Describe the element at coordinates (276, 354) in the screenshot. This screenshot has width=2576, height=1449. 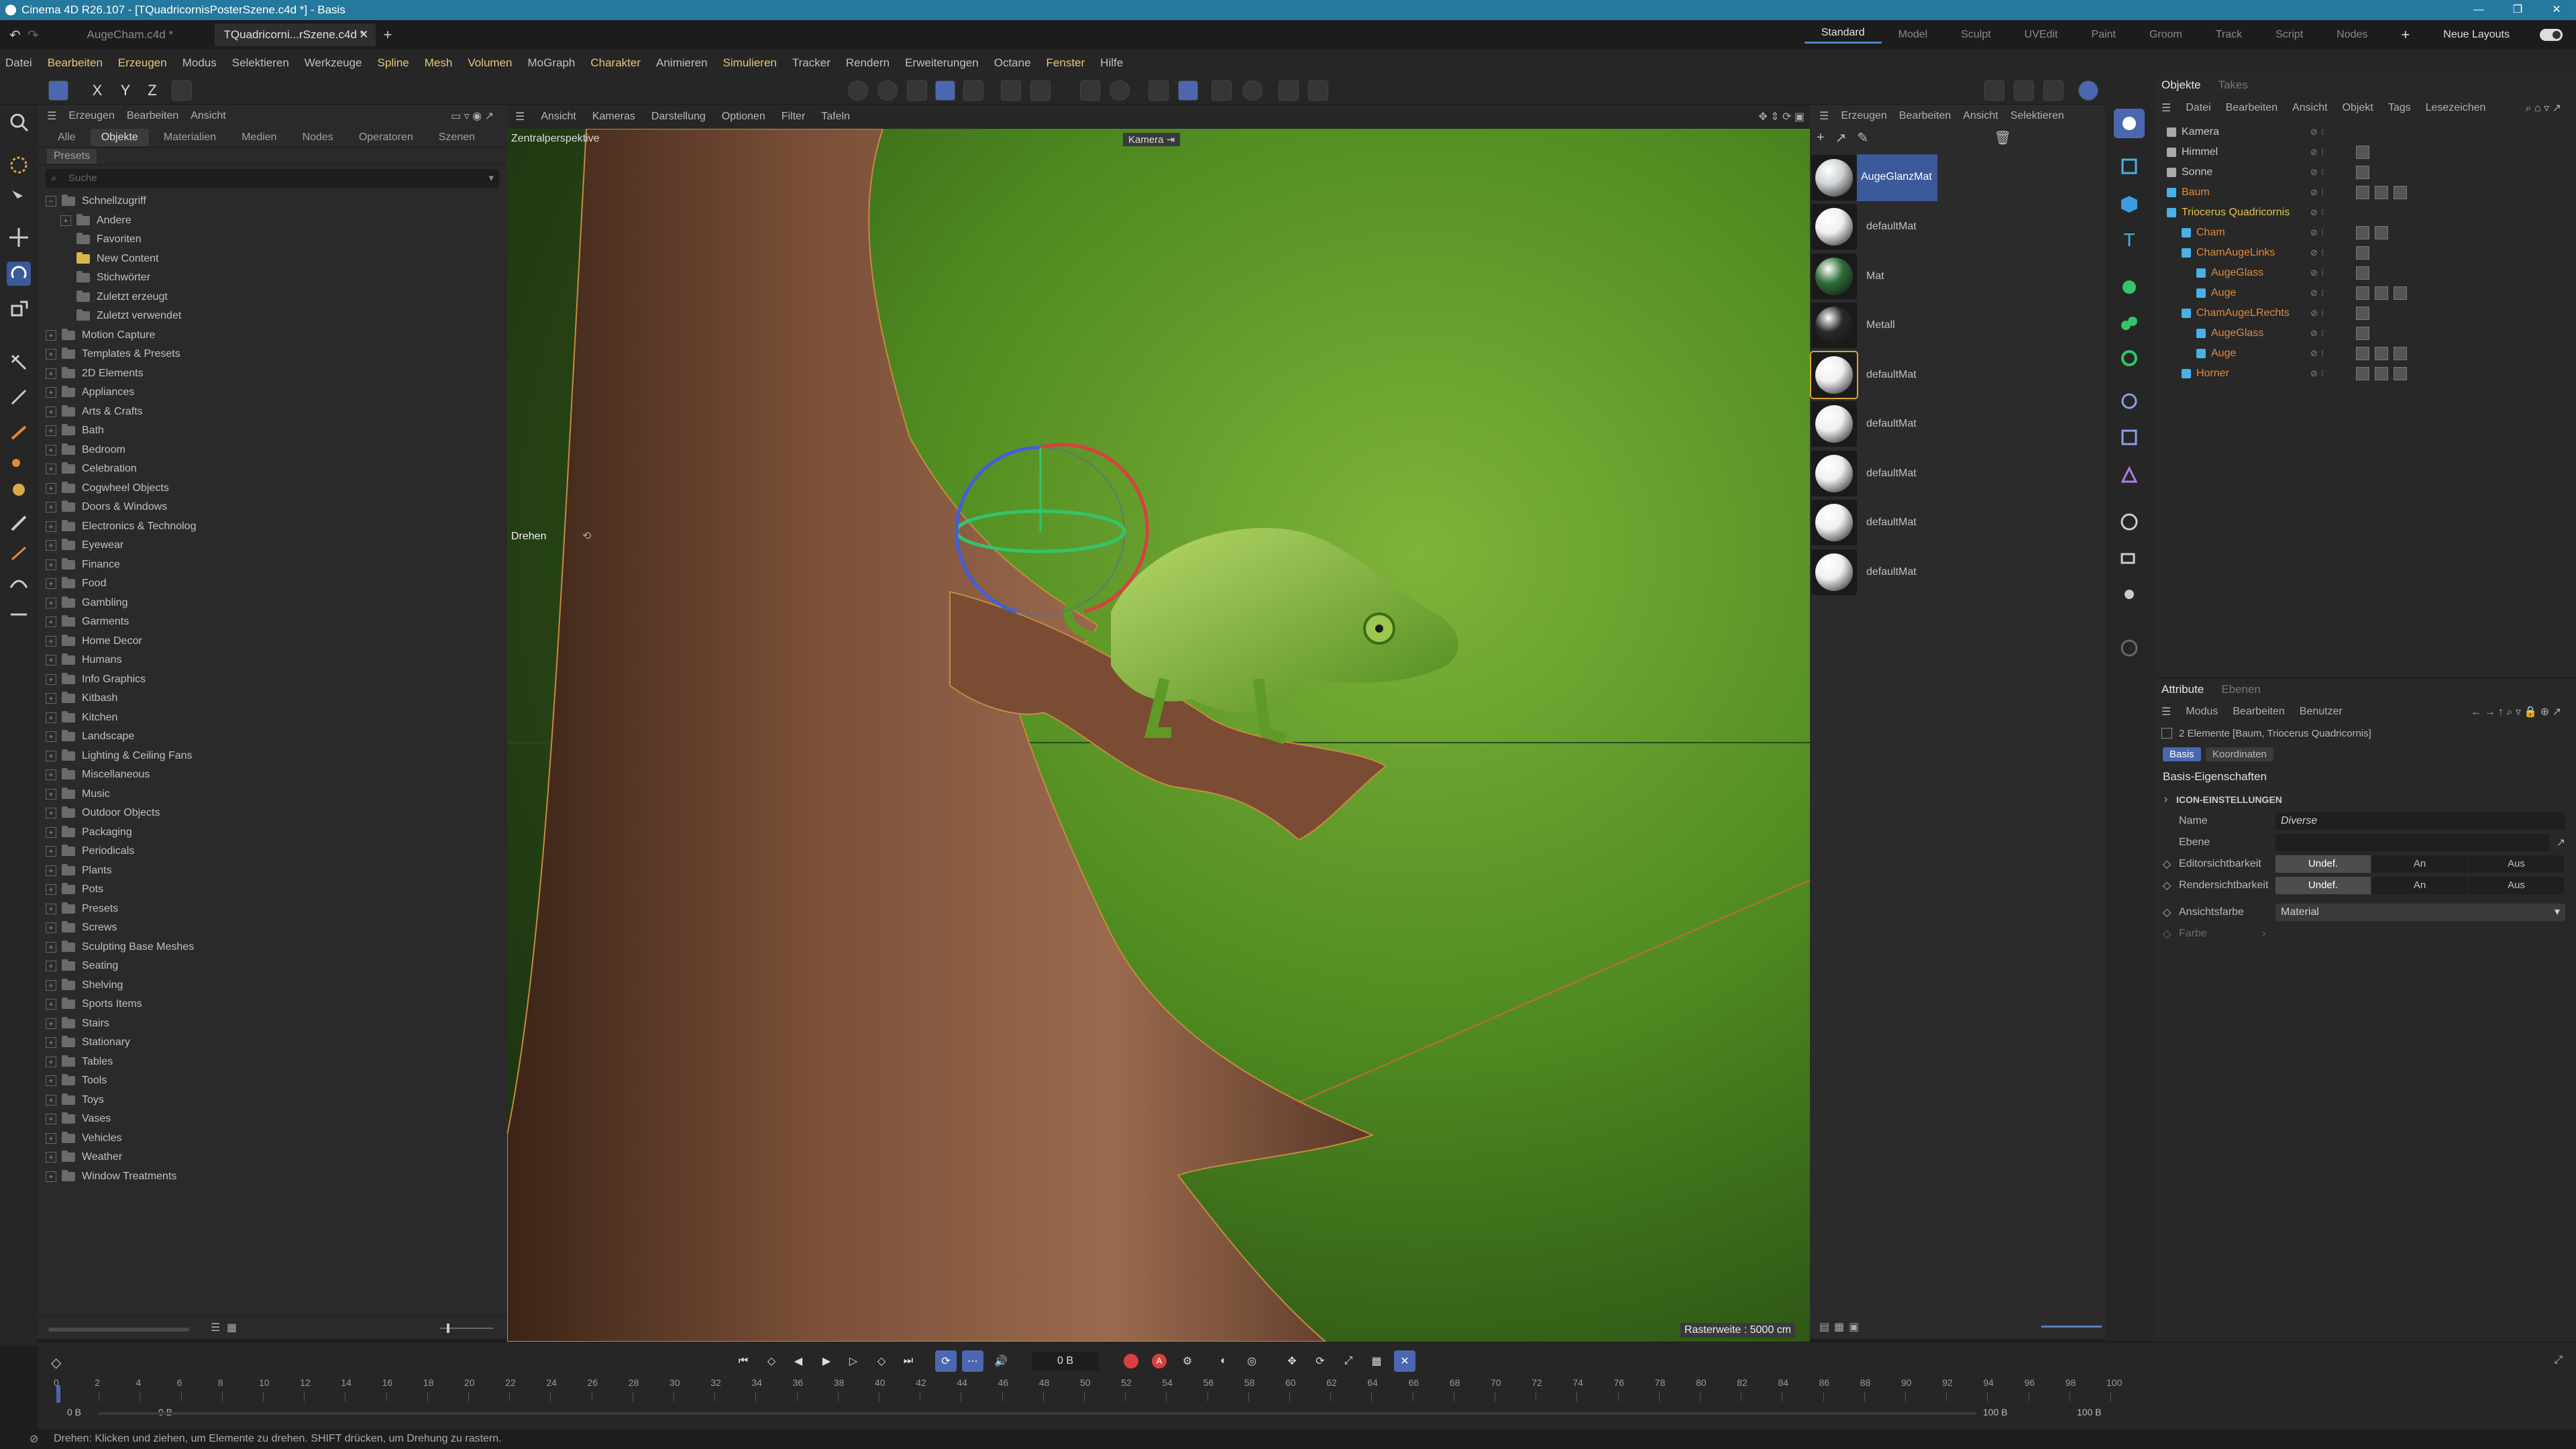
I see `asset-tree-item: + Templates & Presets` at that location.